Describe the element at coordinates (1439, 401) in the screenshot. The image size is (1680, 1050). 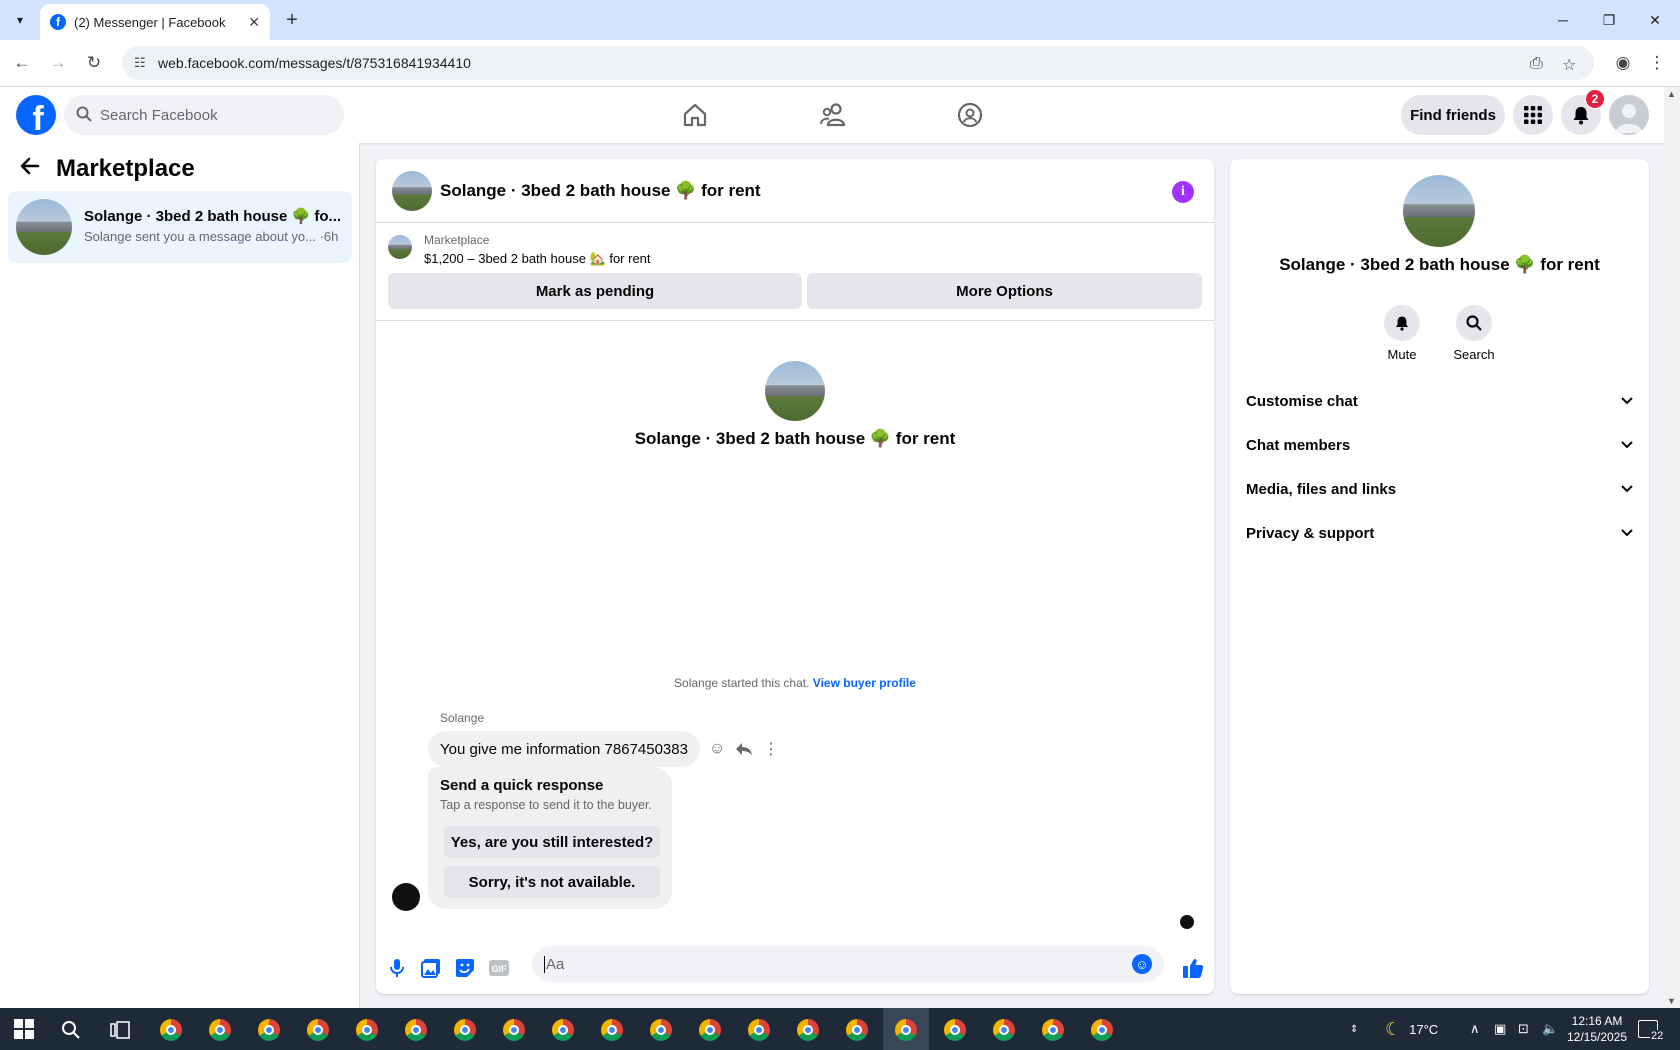
I see `customise-chat-section: Customise chat` at that location.